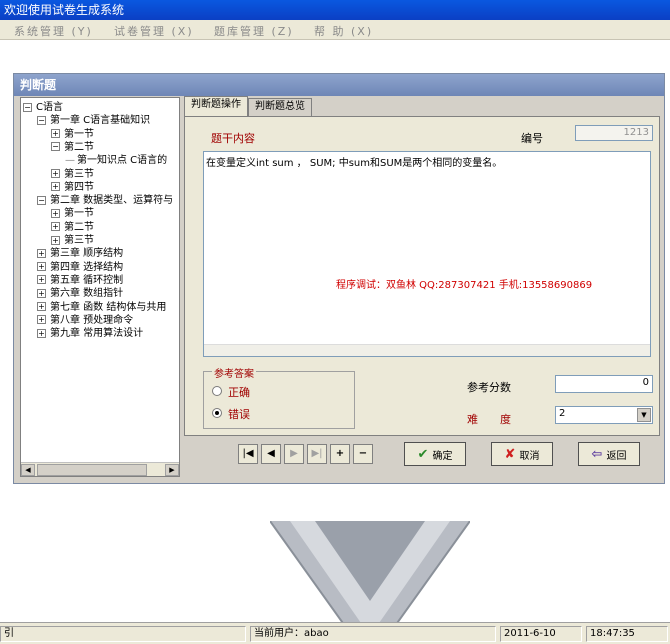  What do you see at coordinates (427, 350) in the screenshot?
I see `textarea-scrollbar` at bounding box center [427, 350].